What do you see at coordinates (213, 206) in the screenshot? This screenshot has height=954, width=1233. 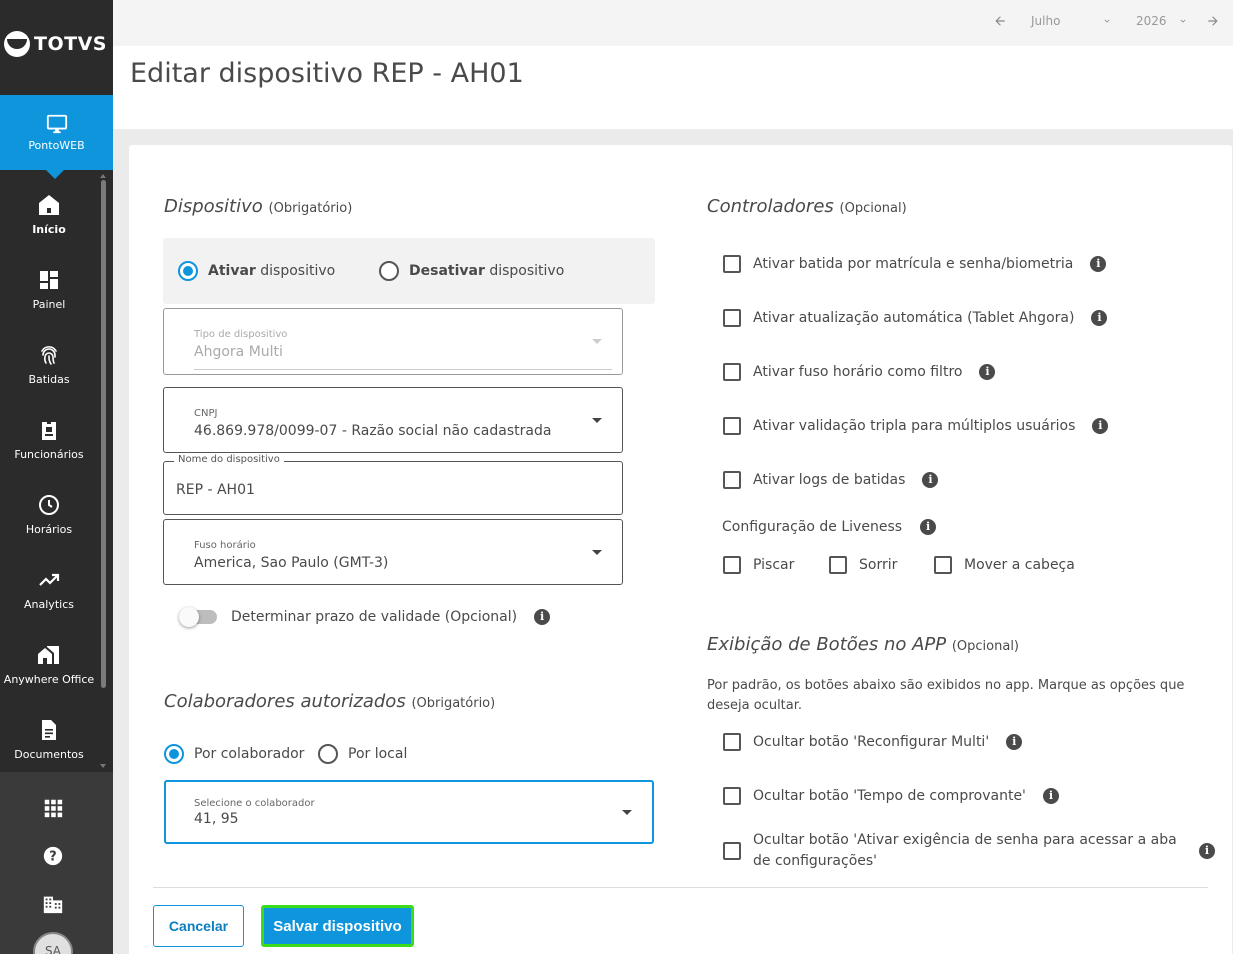 I see `device-title-text: Dispositivo` at bounding box center [213, 206].